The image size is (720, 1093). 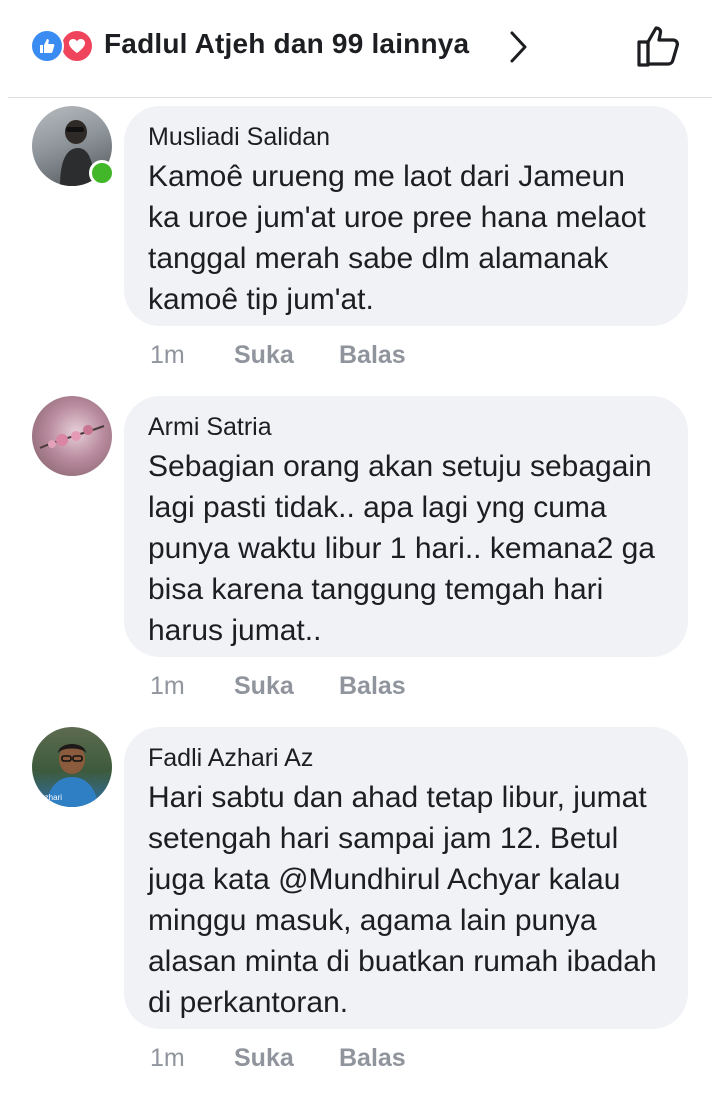 What do you see at coordinates (102, 173) in the screenshot?
I see `online-status-icon` at bounding box center [102, 173].